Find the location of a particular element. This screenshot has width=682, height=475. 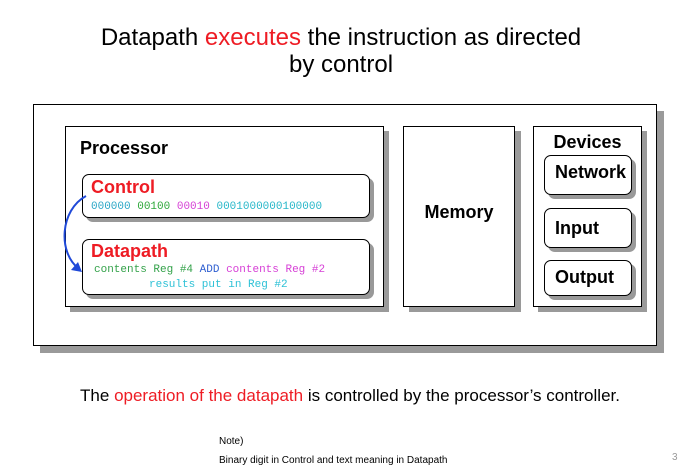

control-to-datapath-arrow is located at coordinates (75, 233).